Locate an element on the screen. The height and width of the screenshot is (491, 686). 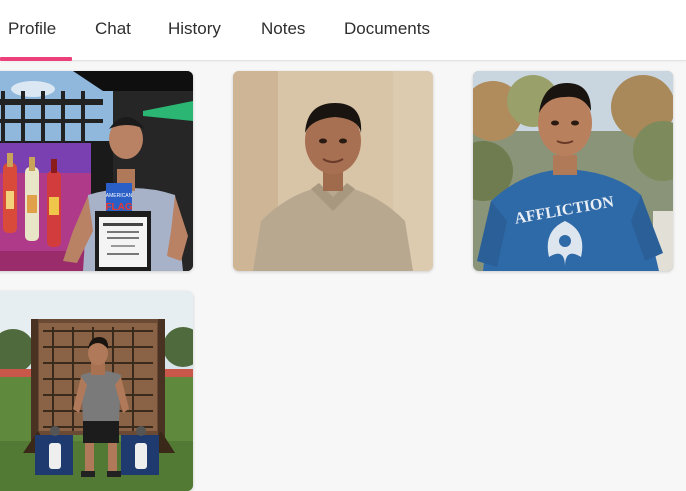
tab-chat: Chat is located at coordinates (113, 30).